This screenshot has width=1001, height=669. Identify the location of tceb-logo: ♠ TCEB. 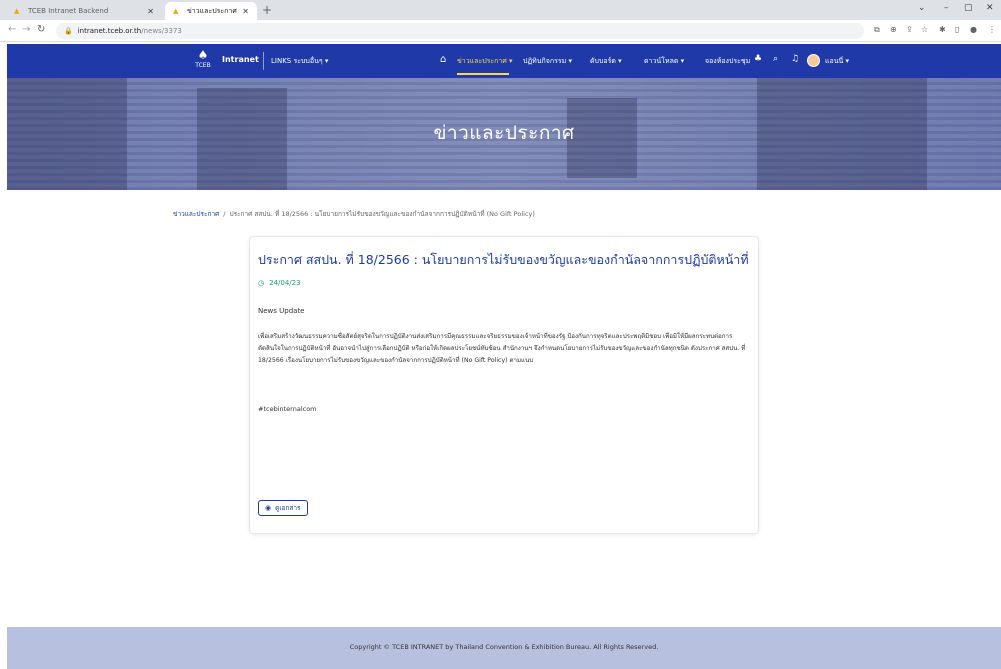
(203, 61).